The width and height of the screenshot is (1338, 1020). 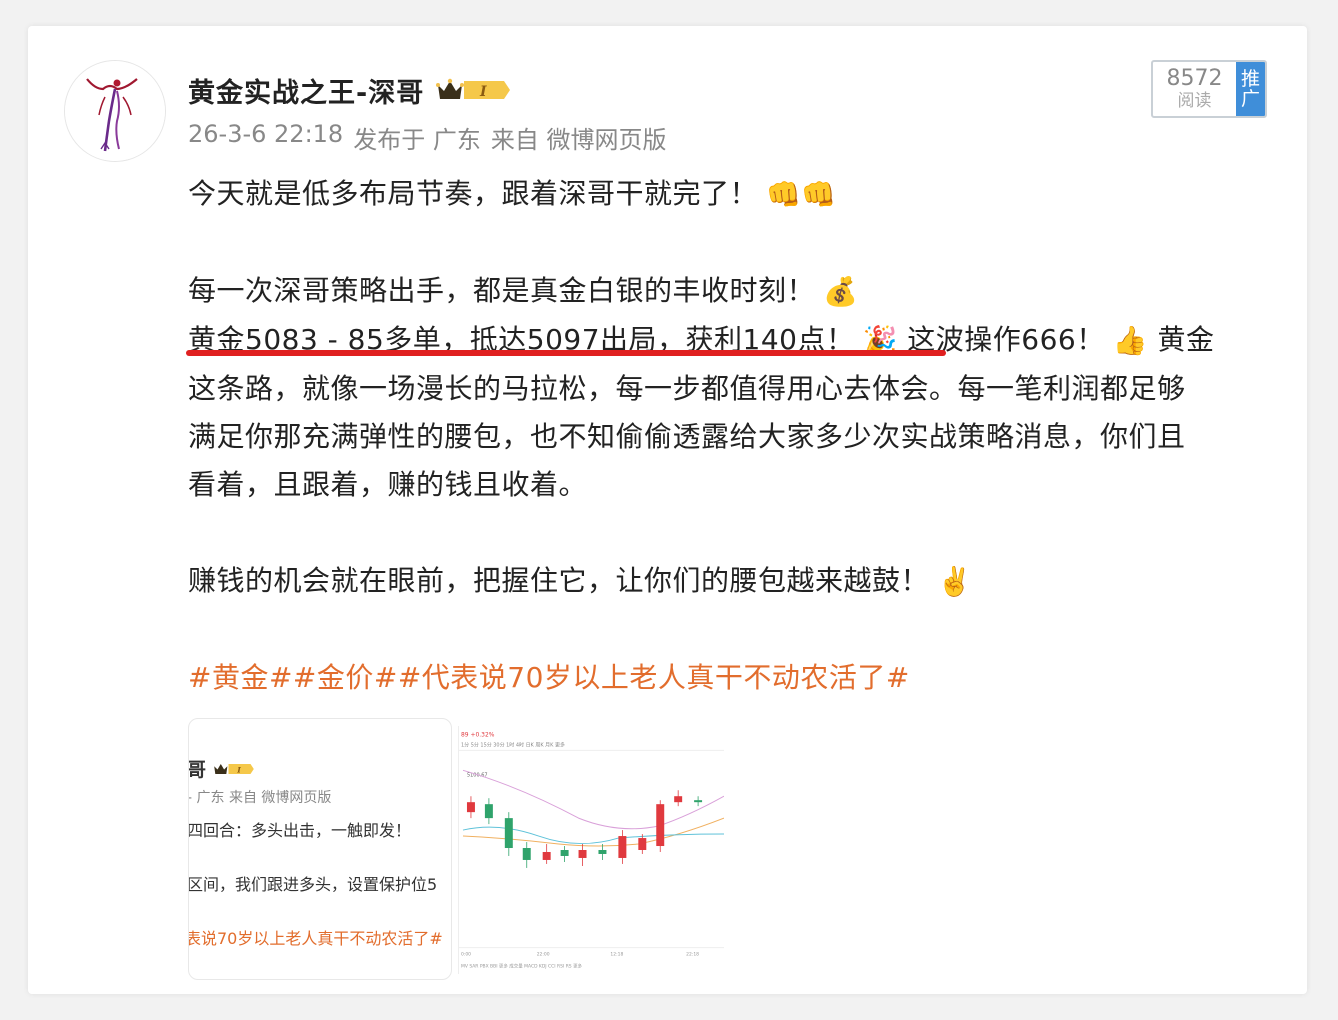 I want to click on vip-crown-badge-icon: I, so click(x=474, y=90).